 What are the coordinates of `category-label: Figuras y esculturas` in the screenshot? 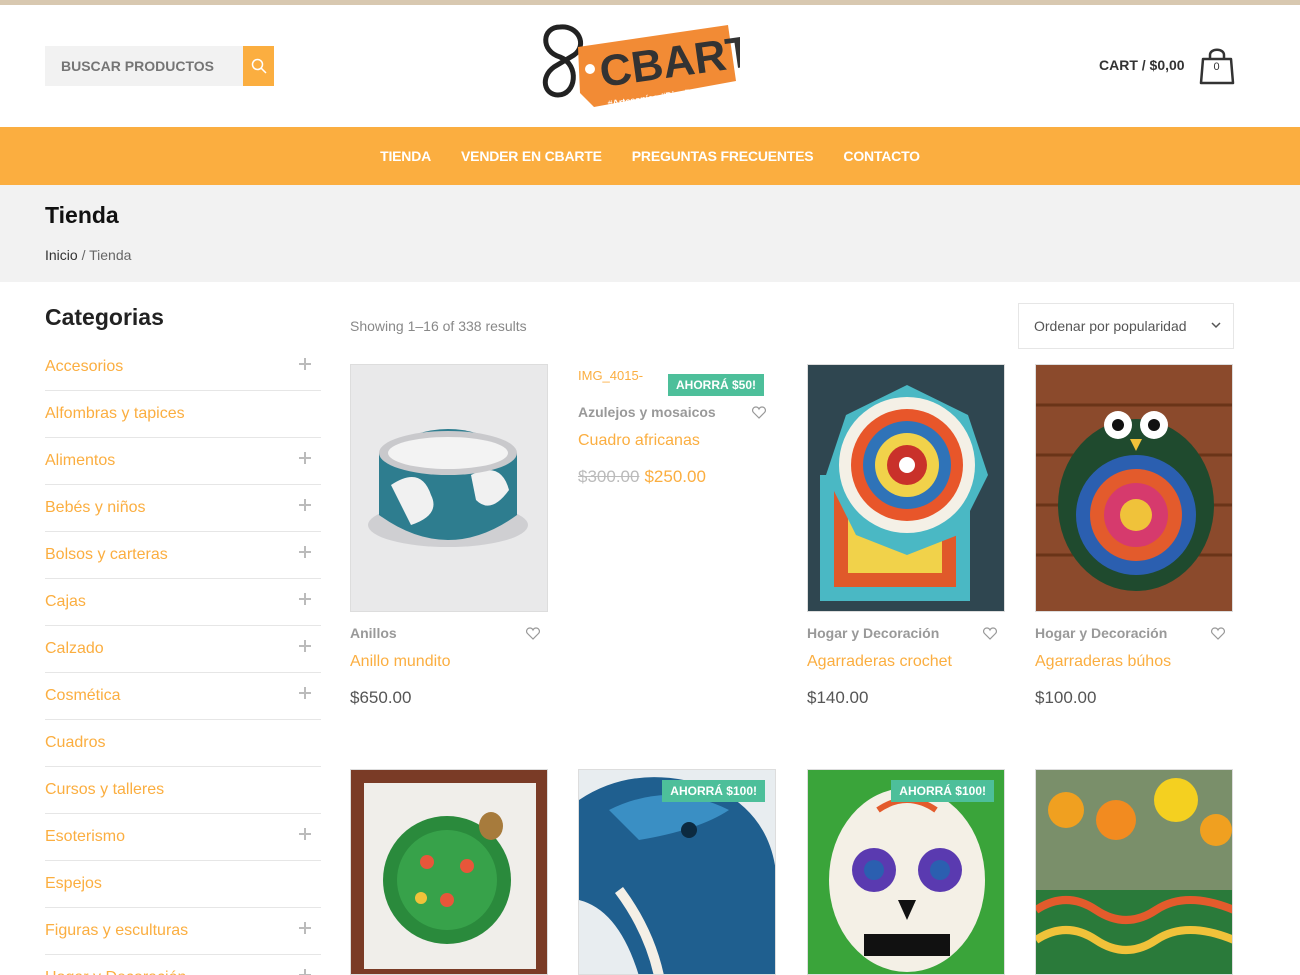 It's located at (116, 931).